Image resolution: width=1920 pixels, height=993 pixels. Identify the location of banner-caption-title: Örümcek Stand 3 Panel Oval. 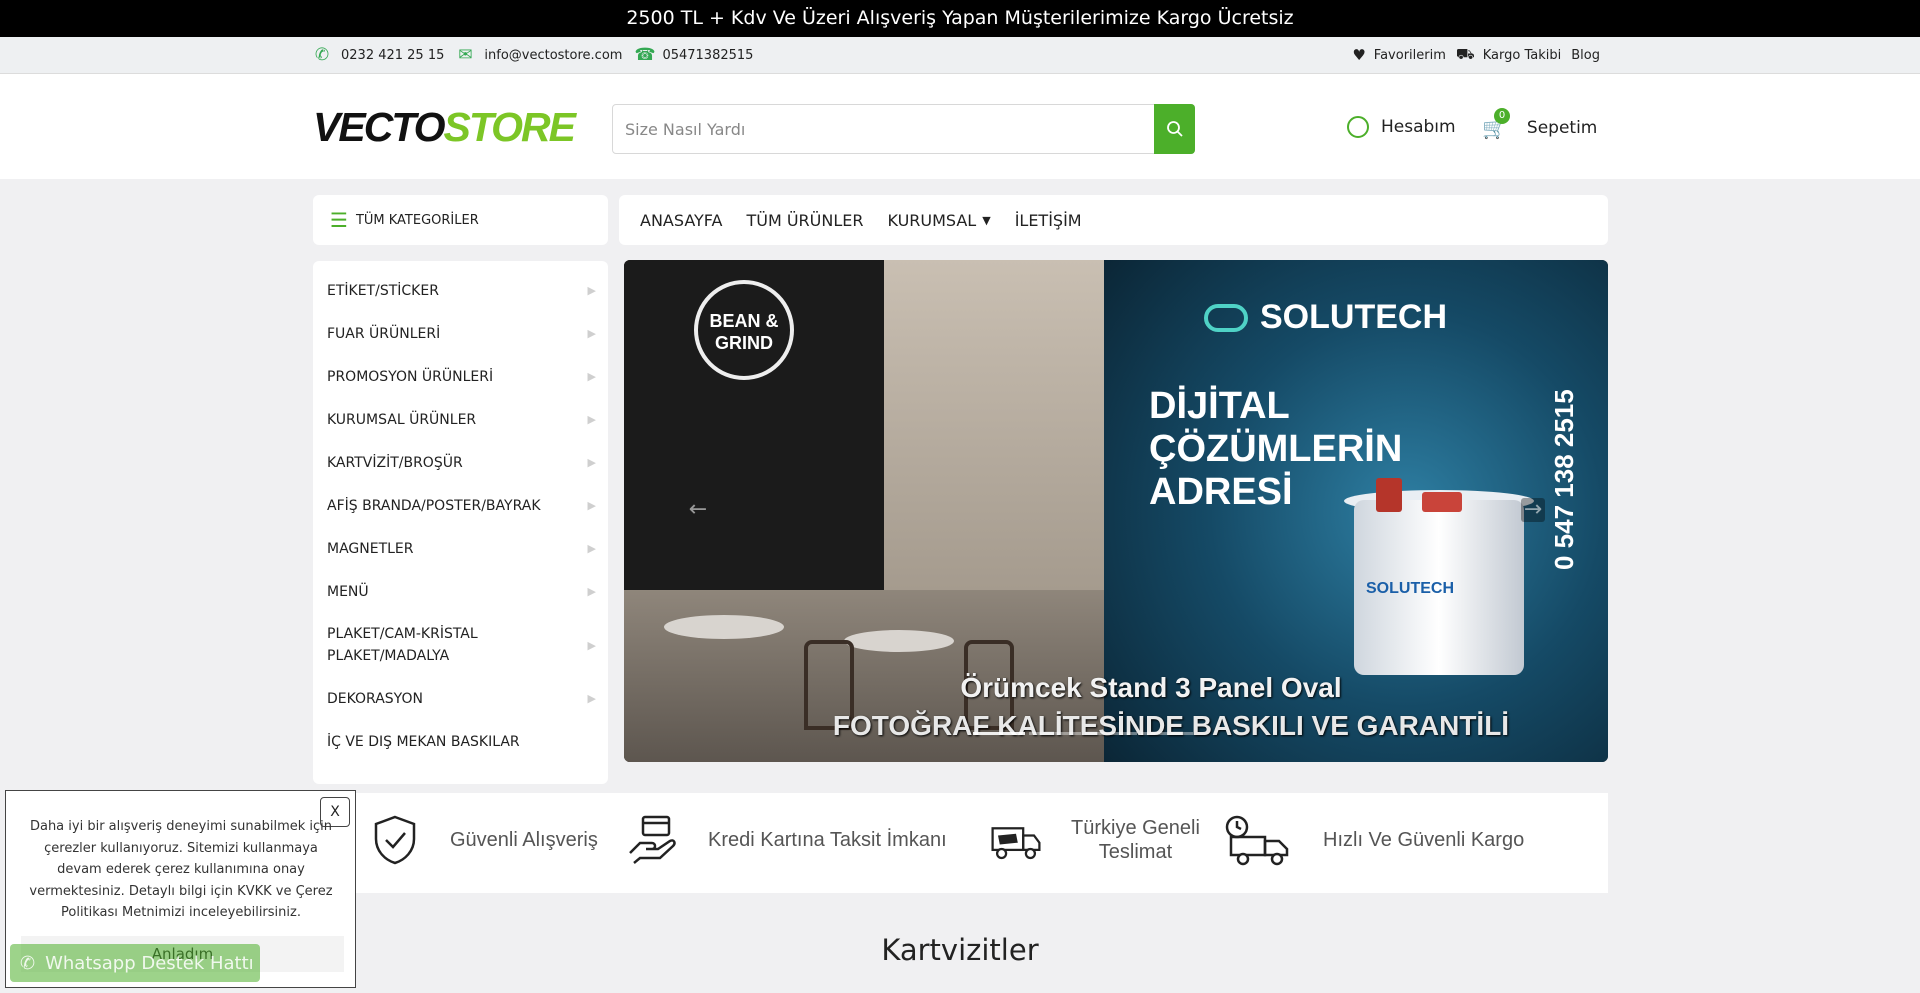
(1151, 687).